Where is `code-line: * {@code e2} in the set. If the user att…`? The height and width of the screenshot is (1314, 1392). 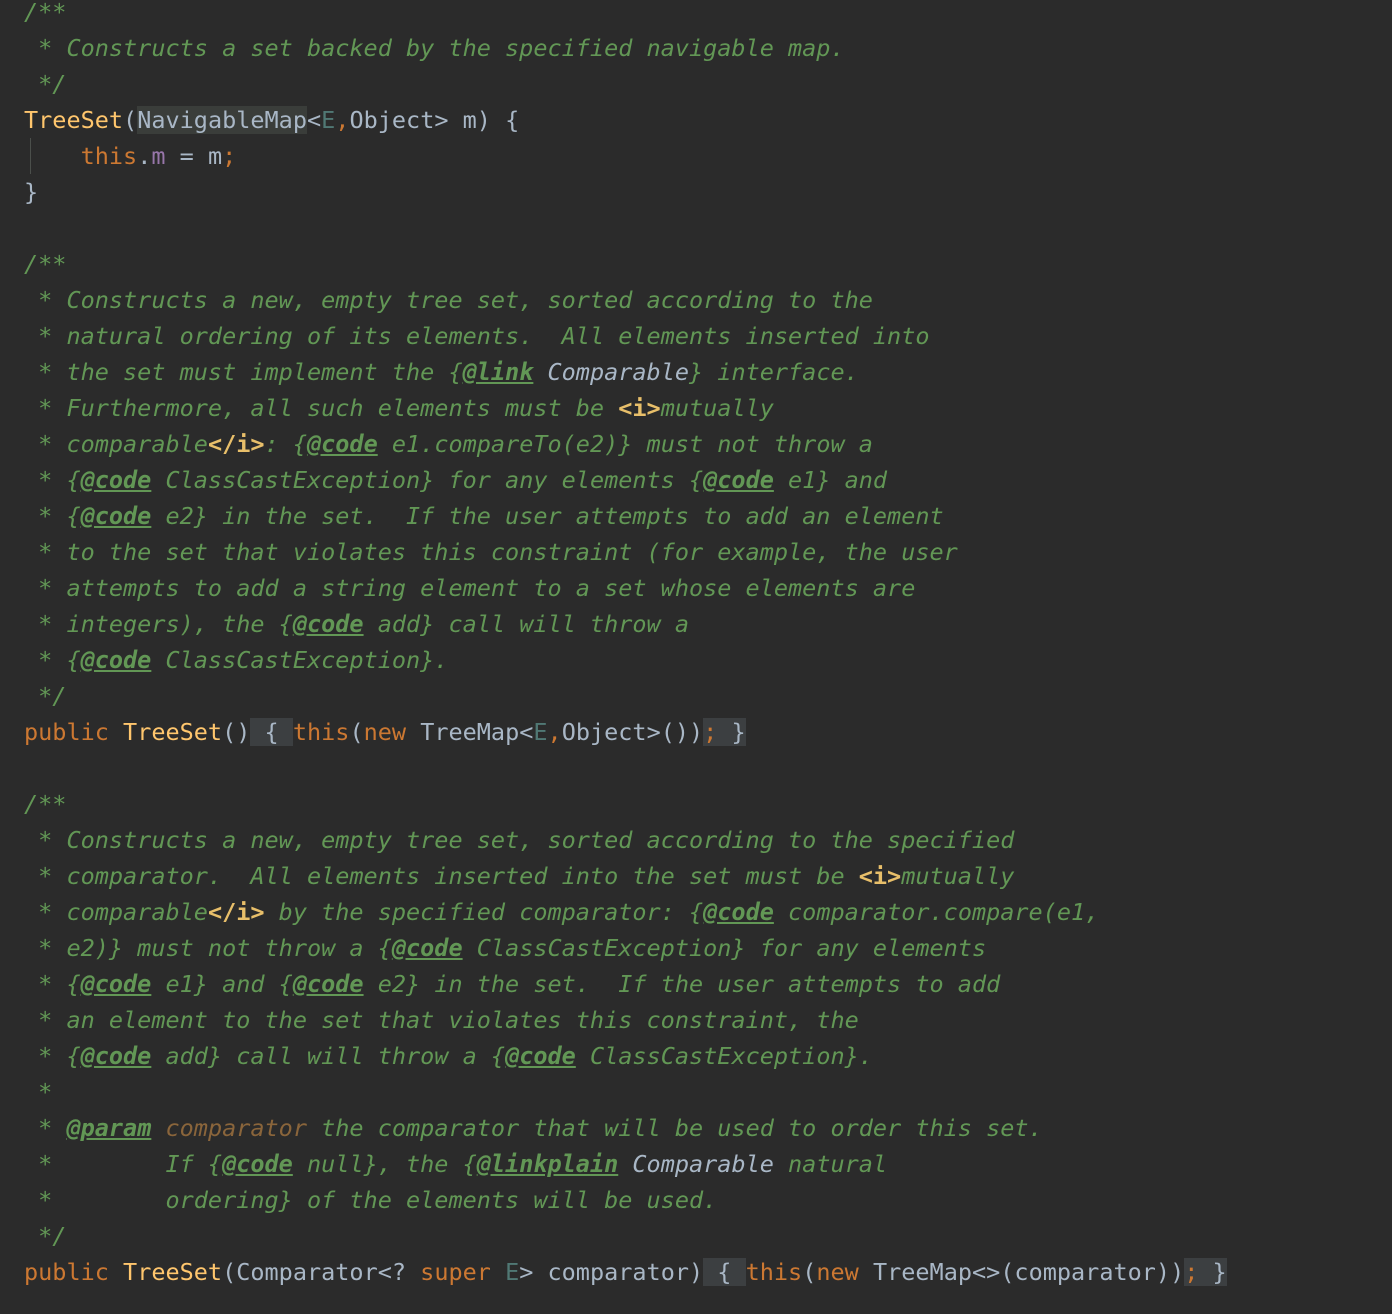
code-line: * {@code e2} in the set. If the user att… is located at coordinates (484, 516).